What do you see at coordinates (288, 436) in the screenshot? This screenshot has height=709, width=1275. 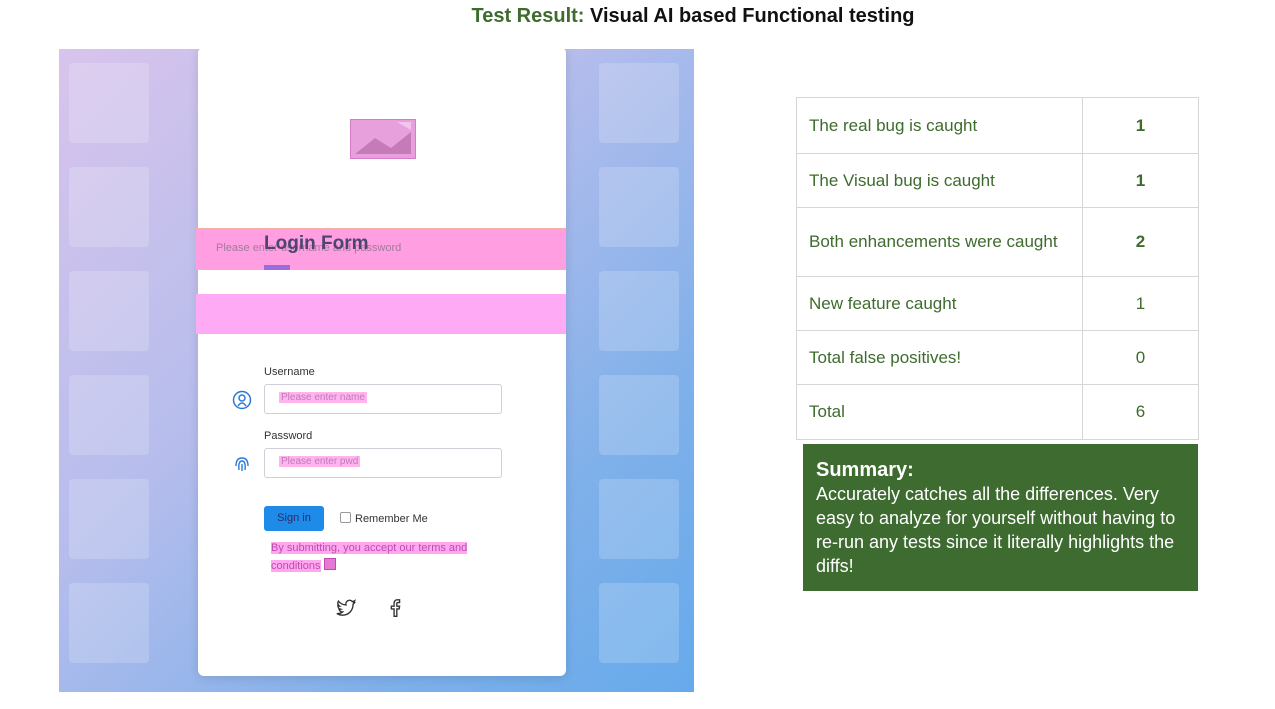 I see `password-label: Password` at bounding box center [288, 436].